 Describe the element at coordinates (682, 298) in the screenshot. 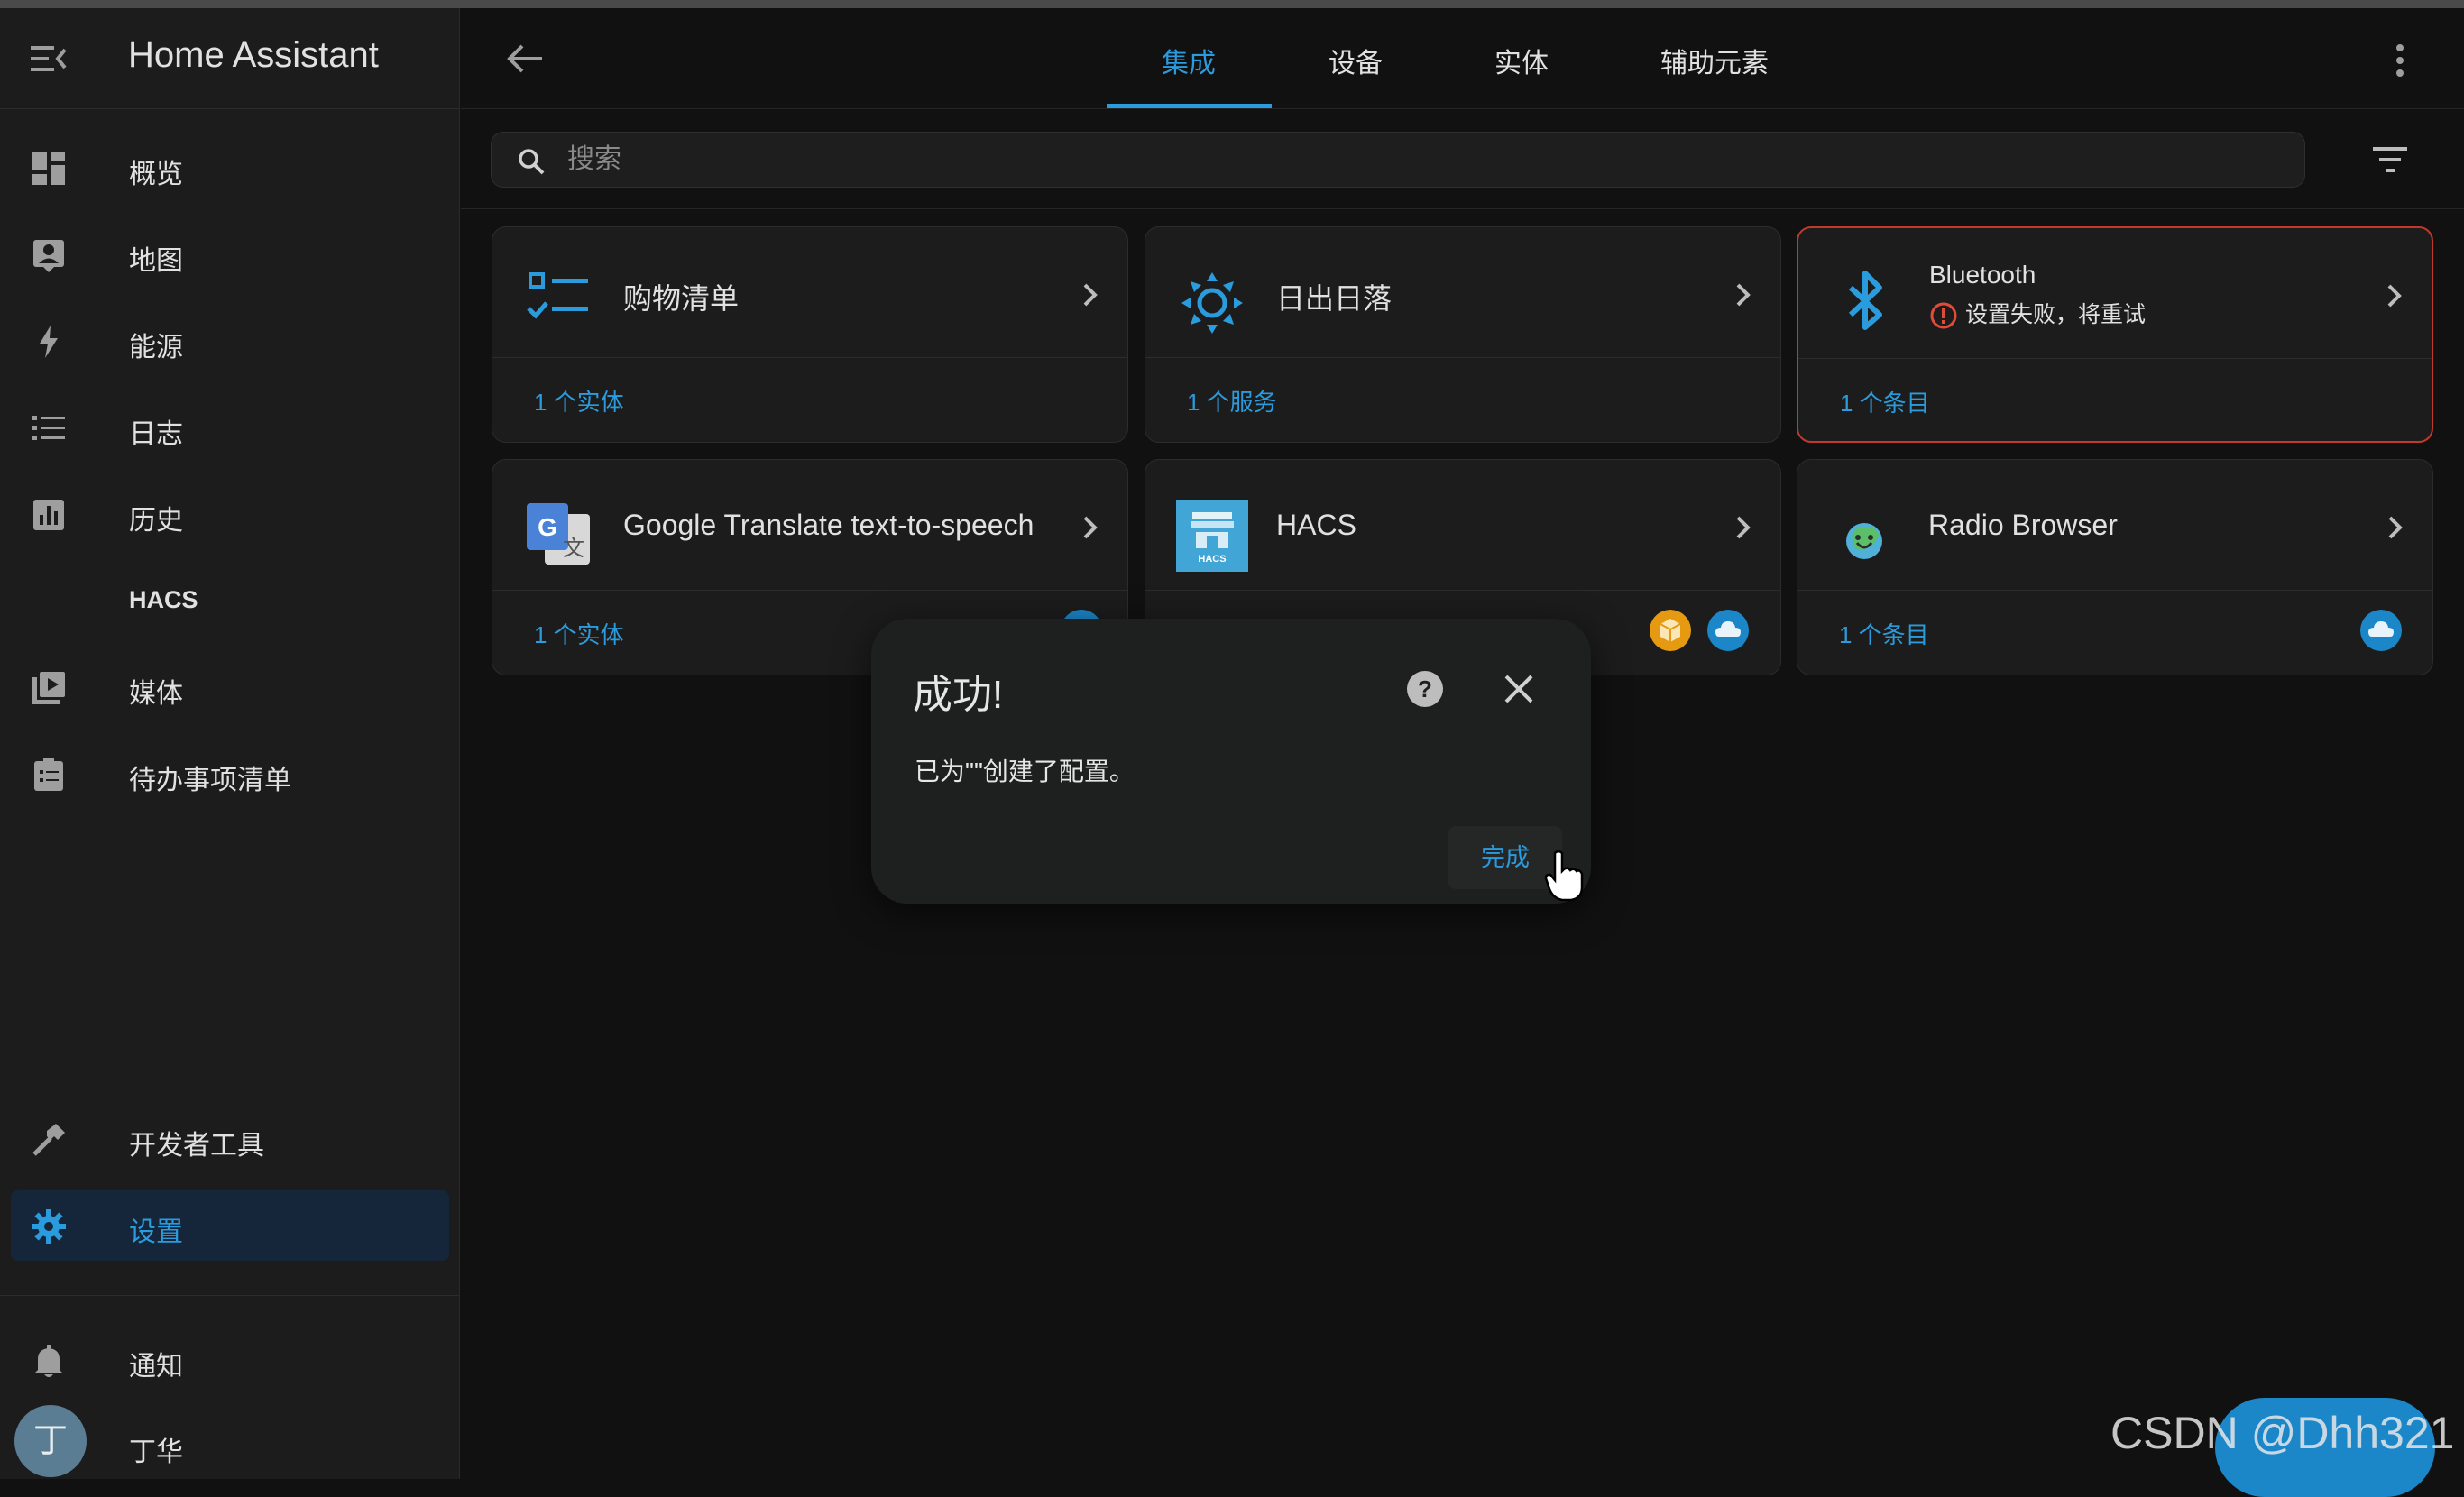

I see `card-title: 购物清单` at that location.